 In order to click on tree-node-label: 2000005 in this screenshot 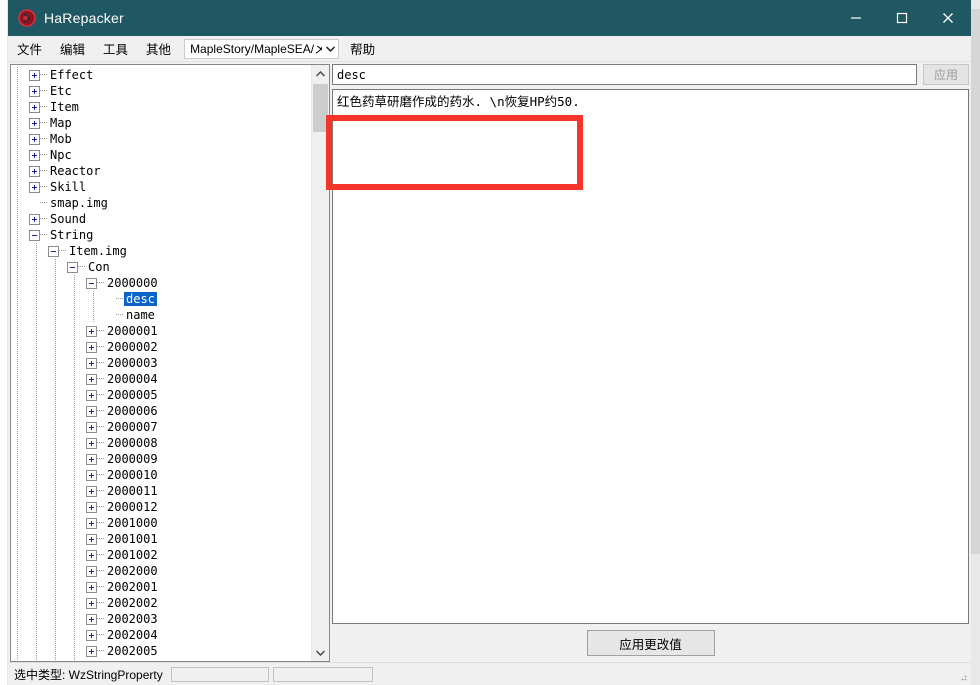, I will do `click(132, 395)`.